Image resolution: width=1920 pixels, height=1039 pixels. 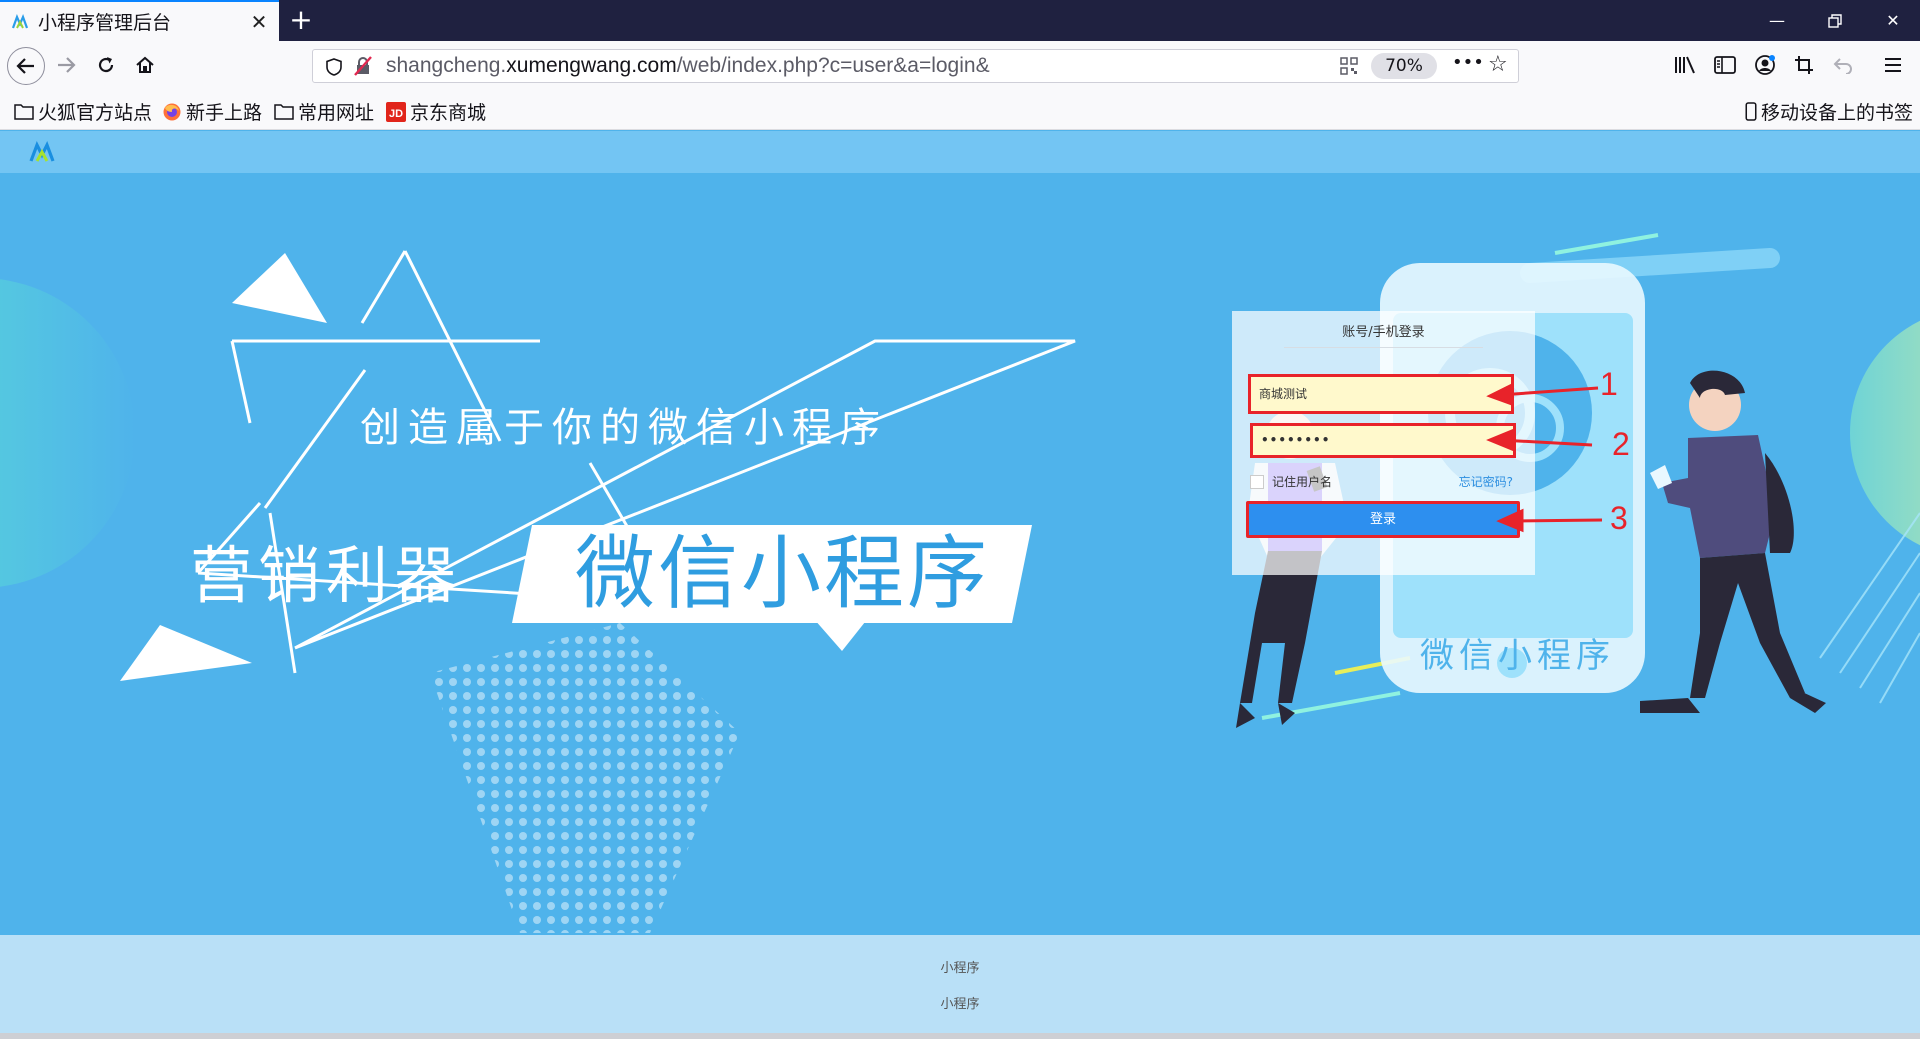 What do you see at coordinates (960, 1004) in the screenshot?
I see `footer-line-2: 小程序` at bounding box center [960, 1004].